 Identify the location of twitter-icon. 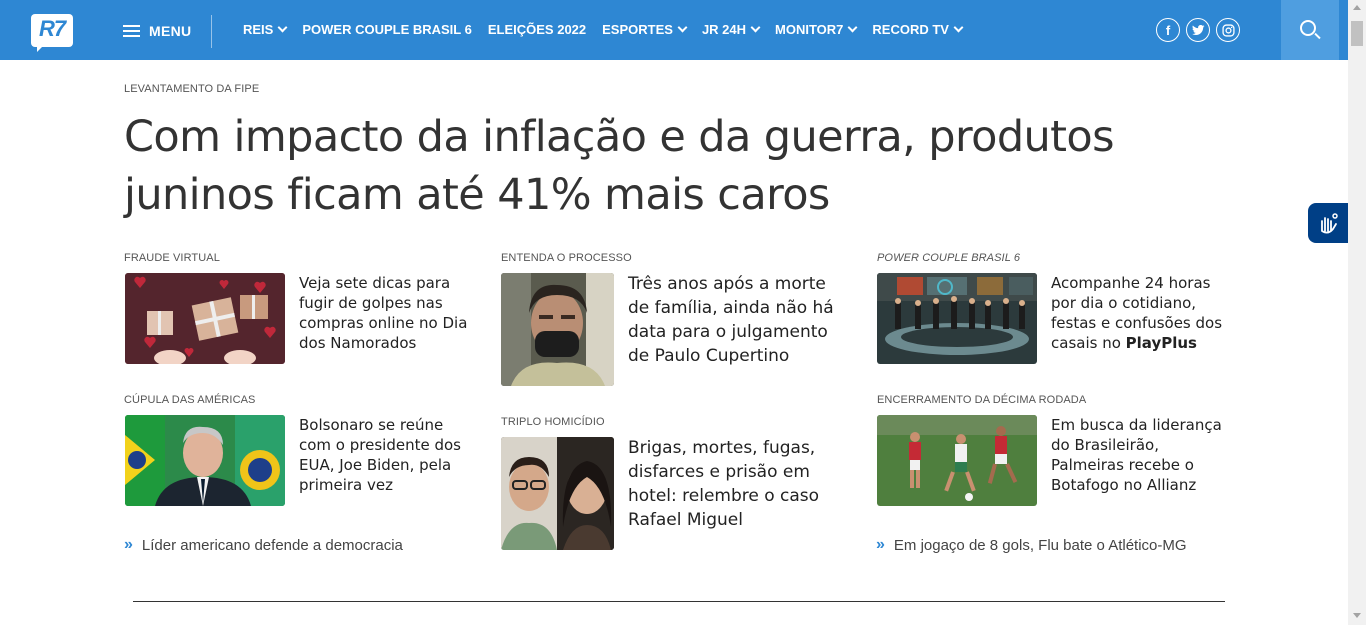
(1198, 30).